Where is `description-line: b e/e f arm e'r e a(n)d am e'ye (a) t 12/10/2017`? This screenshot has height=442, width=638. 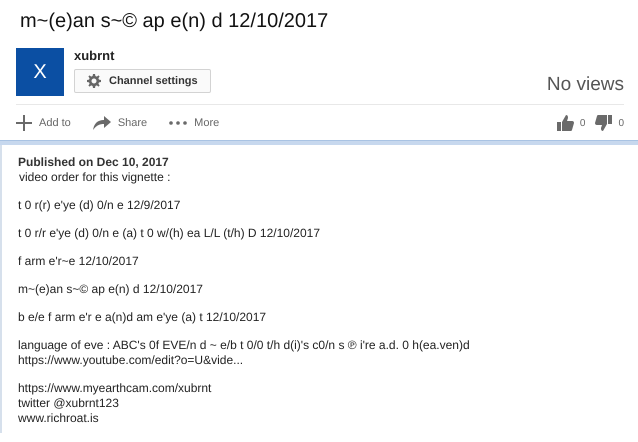 description-line: b e/e f arm e'r e a(n)d am e'ye (a) t 12/10/2017 is located at coordinates (143, 317).